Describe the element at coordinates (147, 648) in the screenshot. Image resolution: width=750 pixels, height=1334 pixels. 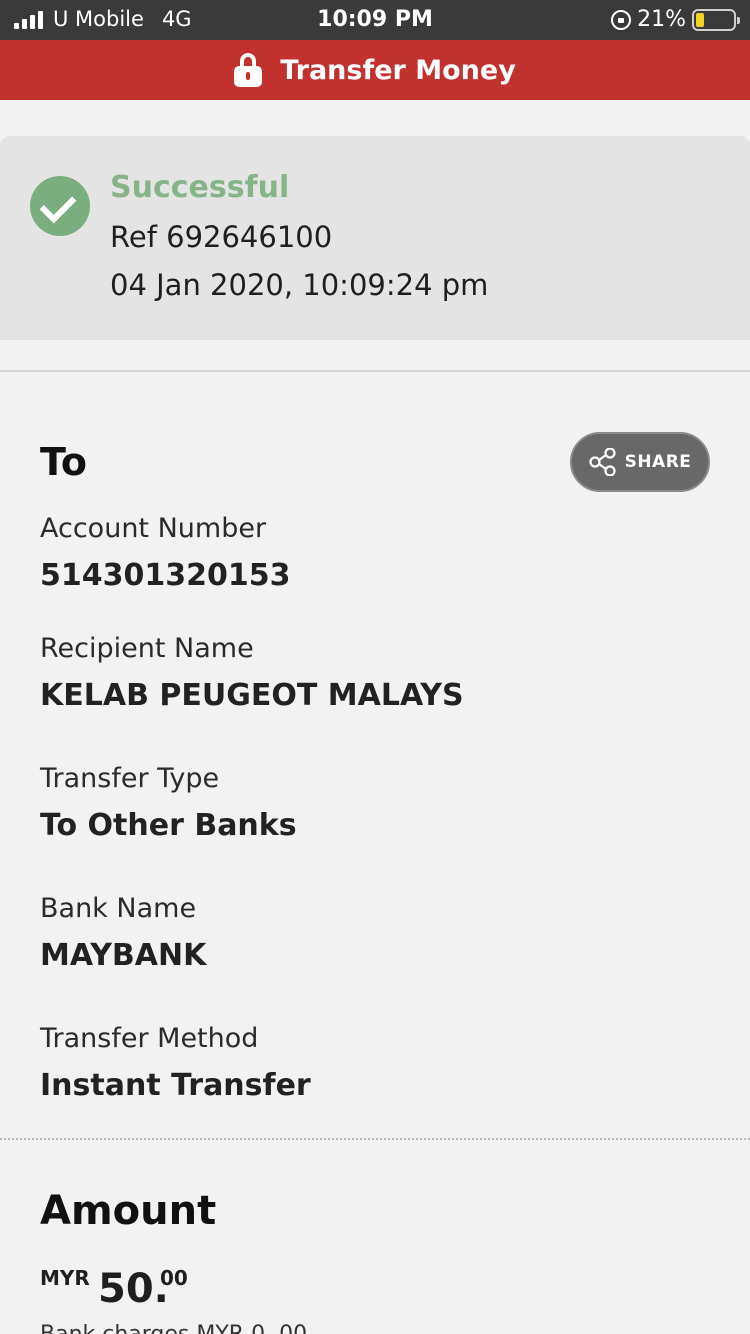
I see `recipient-name-label: Recipient Name` at that location.